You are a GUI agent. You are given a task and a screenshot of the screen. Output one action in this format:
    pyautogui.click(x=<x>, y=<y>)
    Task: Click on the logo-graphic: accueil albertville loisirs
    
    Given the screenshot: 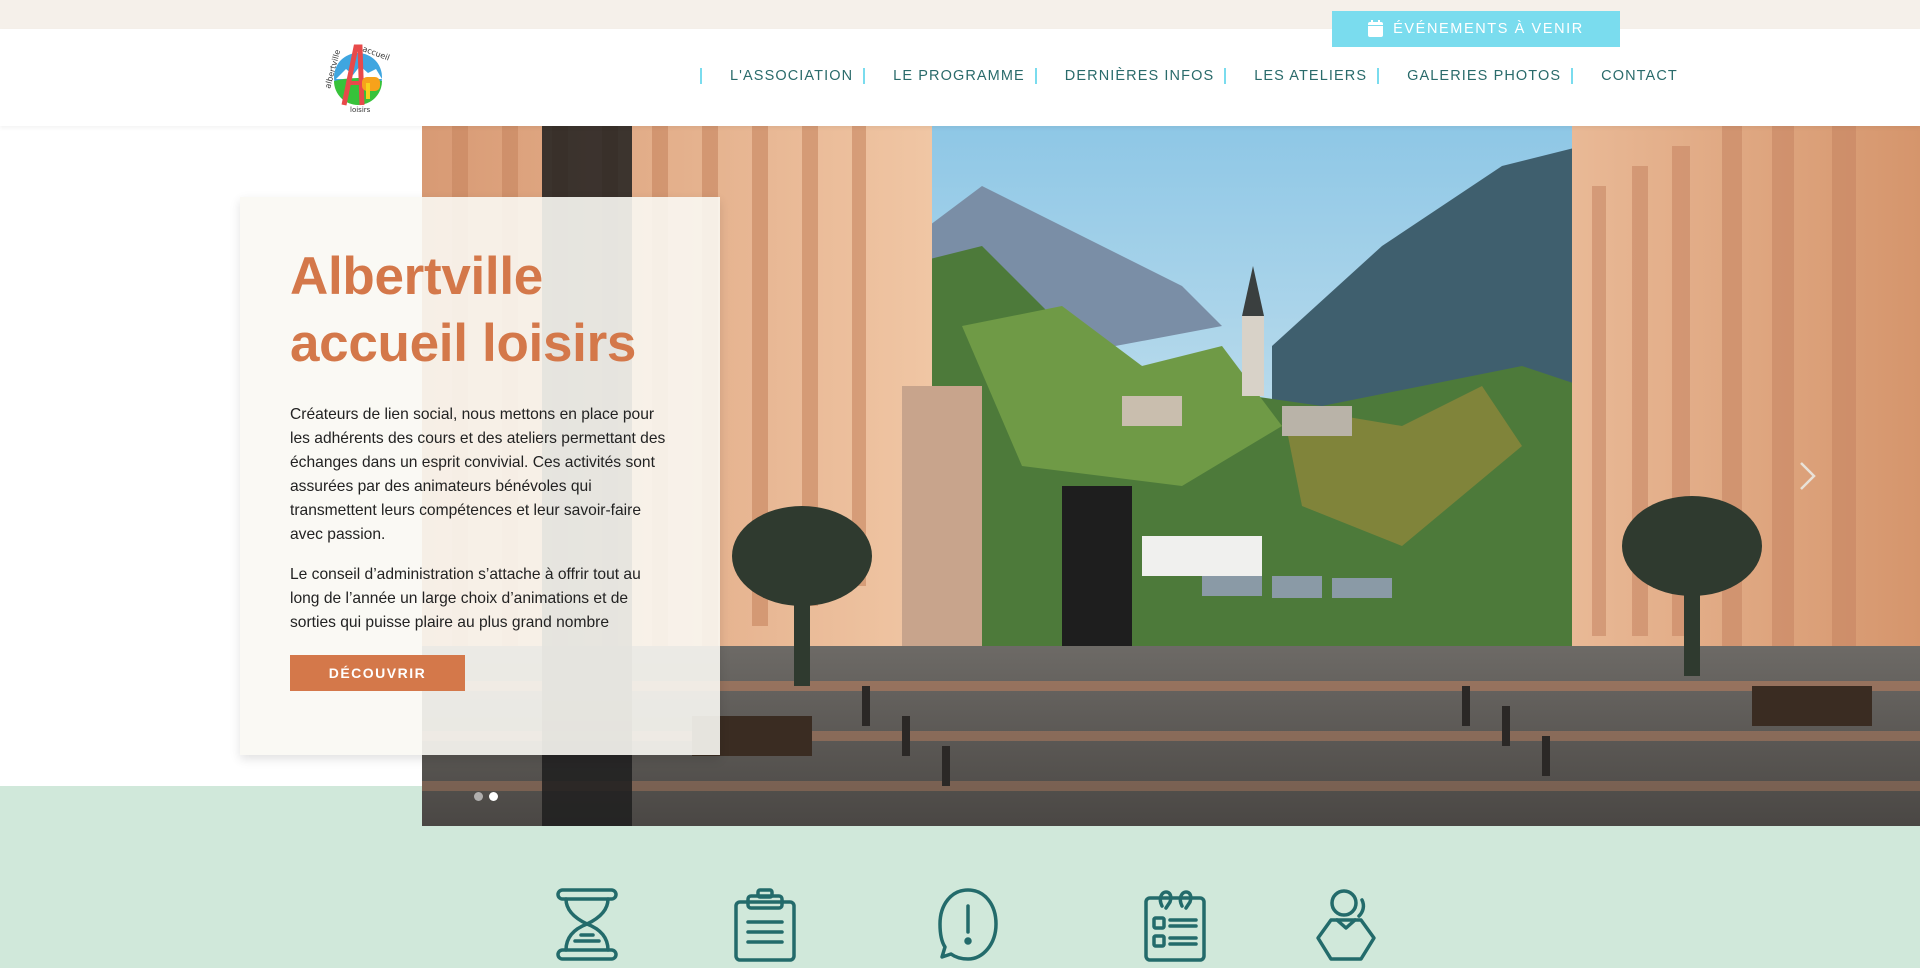 What is the action you would take?
    pyautogui.click(x=357, y=79)
    